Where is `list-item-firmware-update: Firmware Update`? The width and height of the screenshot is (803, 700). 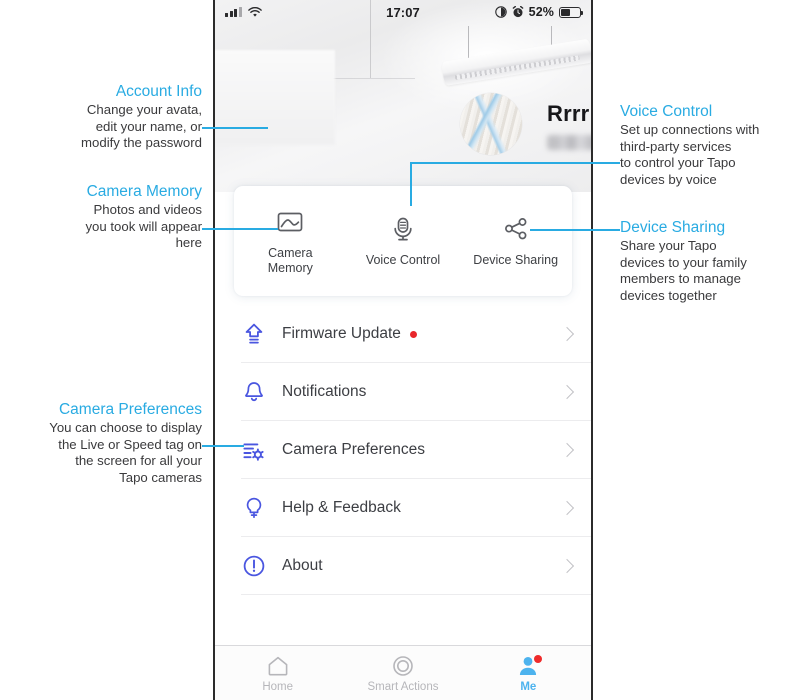 list-item-firmware-update: Firmware Update is located at coordinates (403, 333).